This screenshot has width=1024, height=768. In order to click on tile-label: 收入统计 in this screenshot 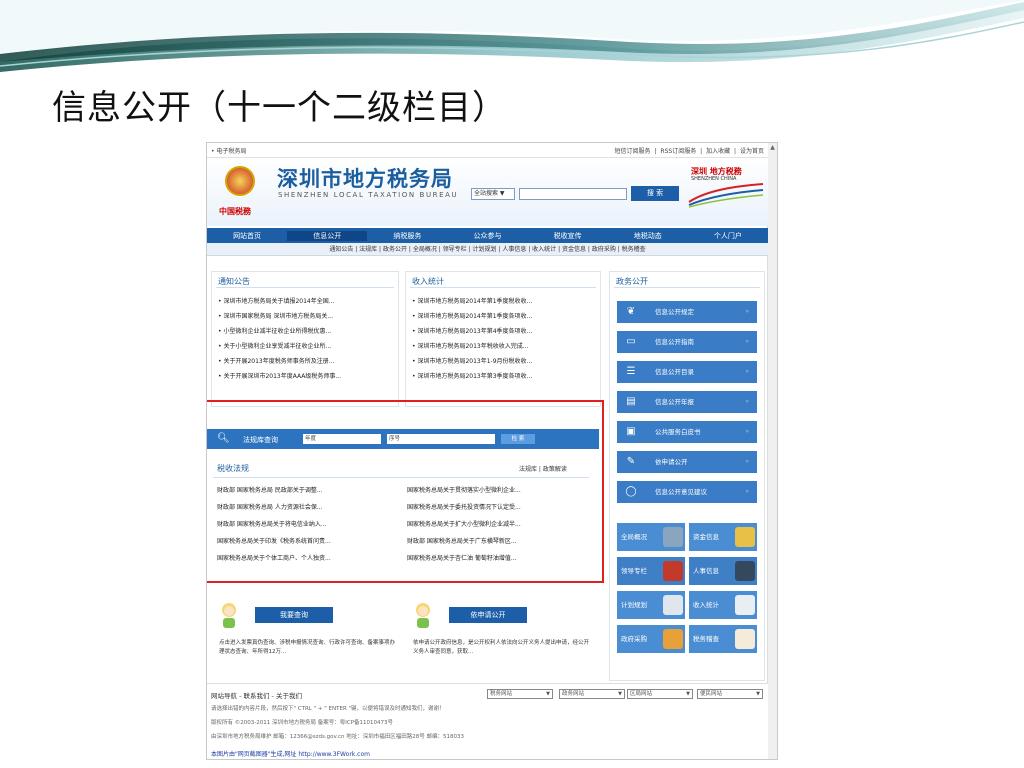, I will do `click(706, 605)`.